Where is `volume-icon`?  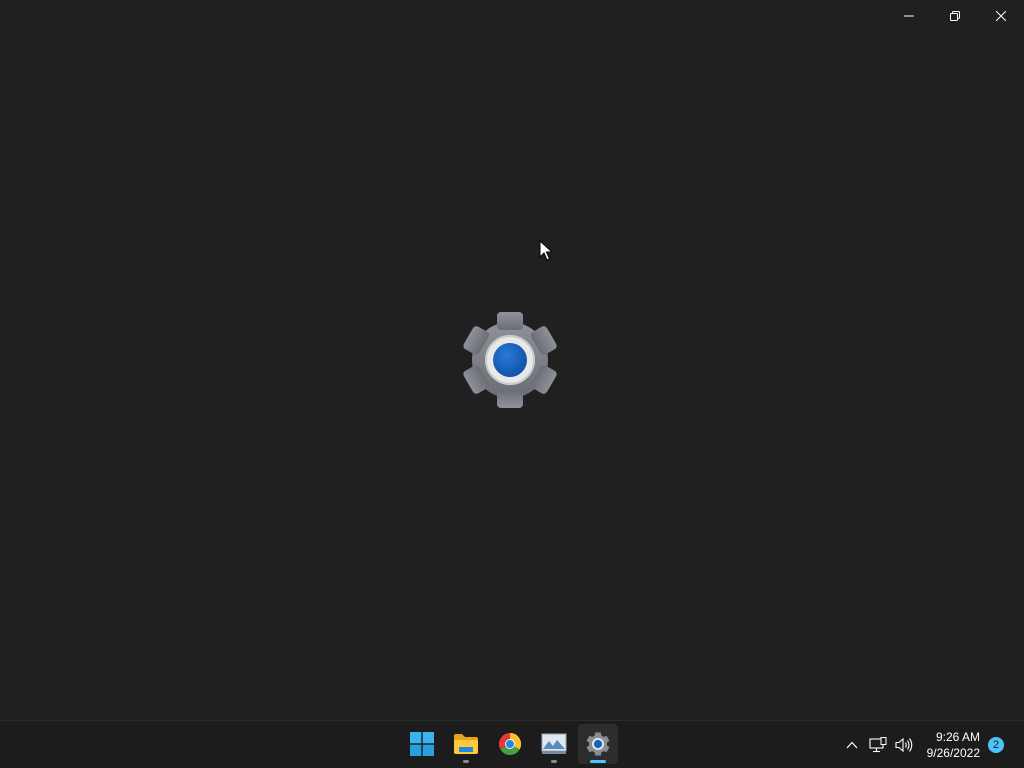 volume-icon is located at coordinates (903, 744).